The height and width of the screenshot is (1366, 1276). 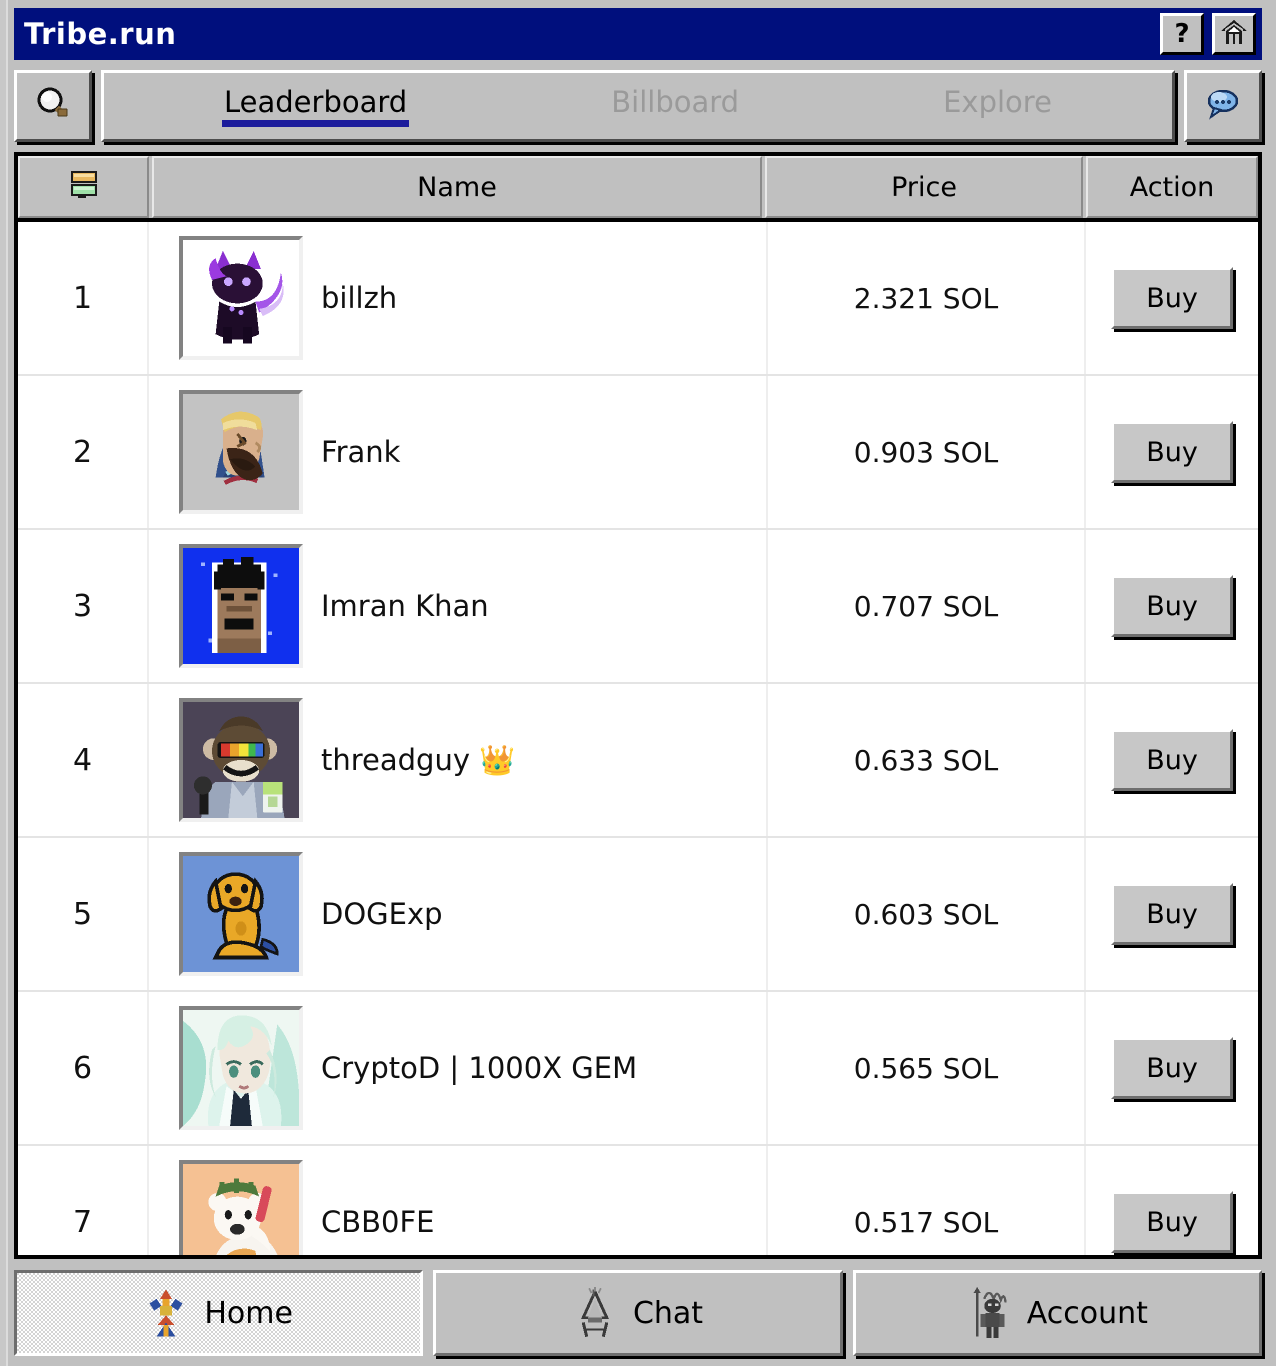 What do you see at coordinates (241, 760) in the screenshot?
I see `ape-rainbow-visor-avatar` at bounding box center [241, 760].